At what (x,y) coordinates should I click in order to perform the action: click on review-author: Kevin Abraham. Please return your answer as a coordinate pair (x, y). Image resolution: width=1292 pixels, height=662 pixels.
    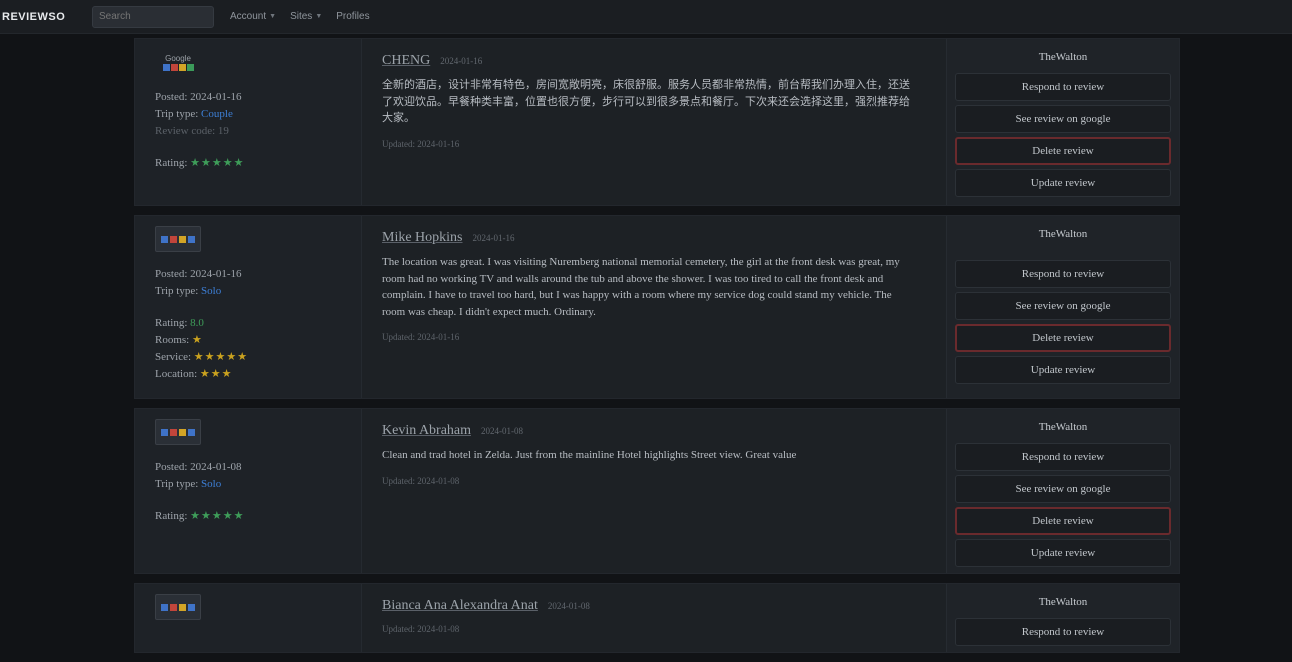
    Looking at the image, I should click on (426, 431).